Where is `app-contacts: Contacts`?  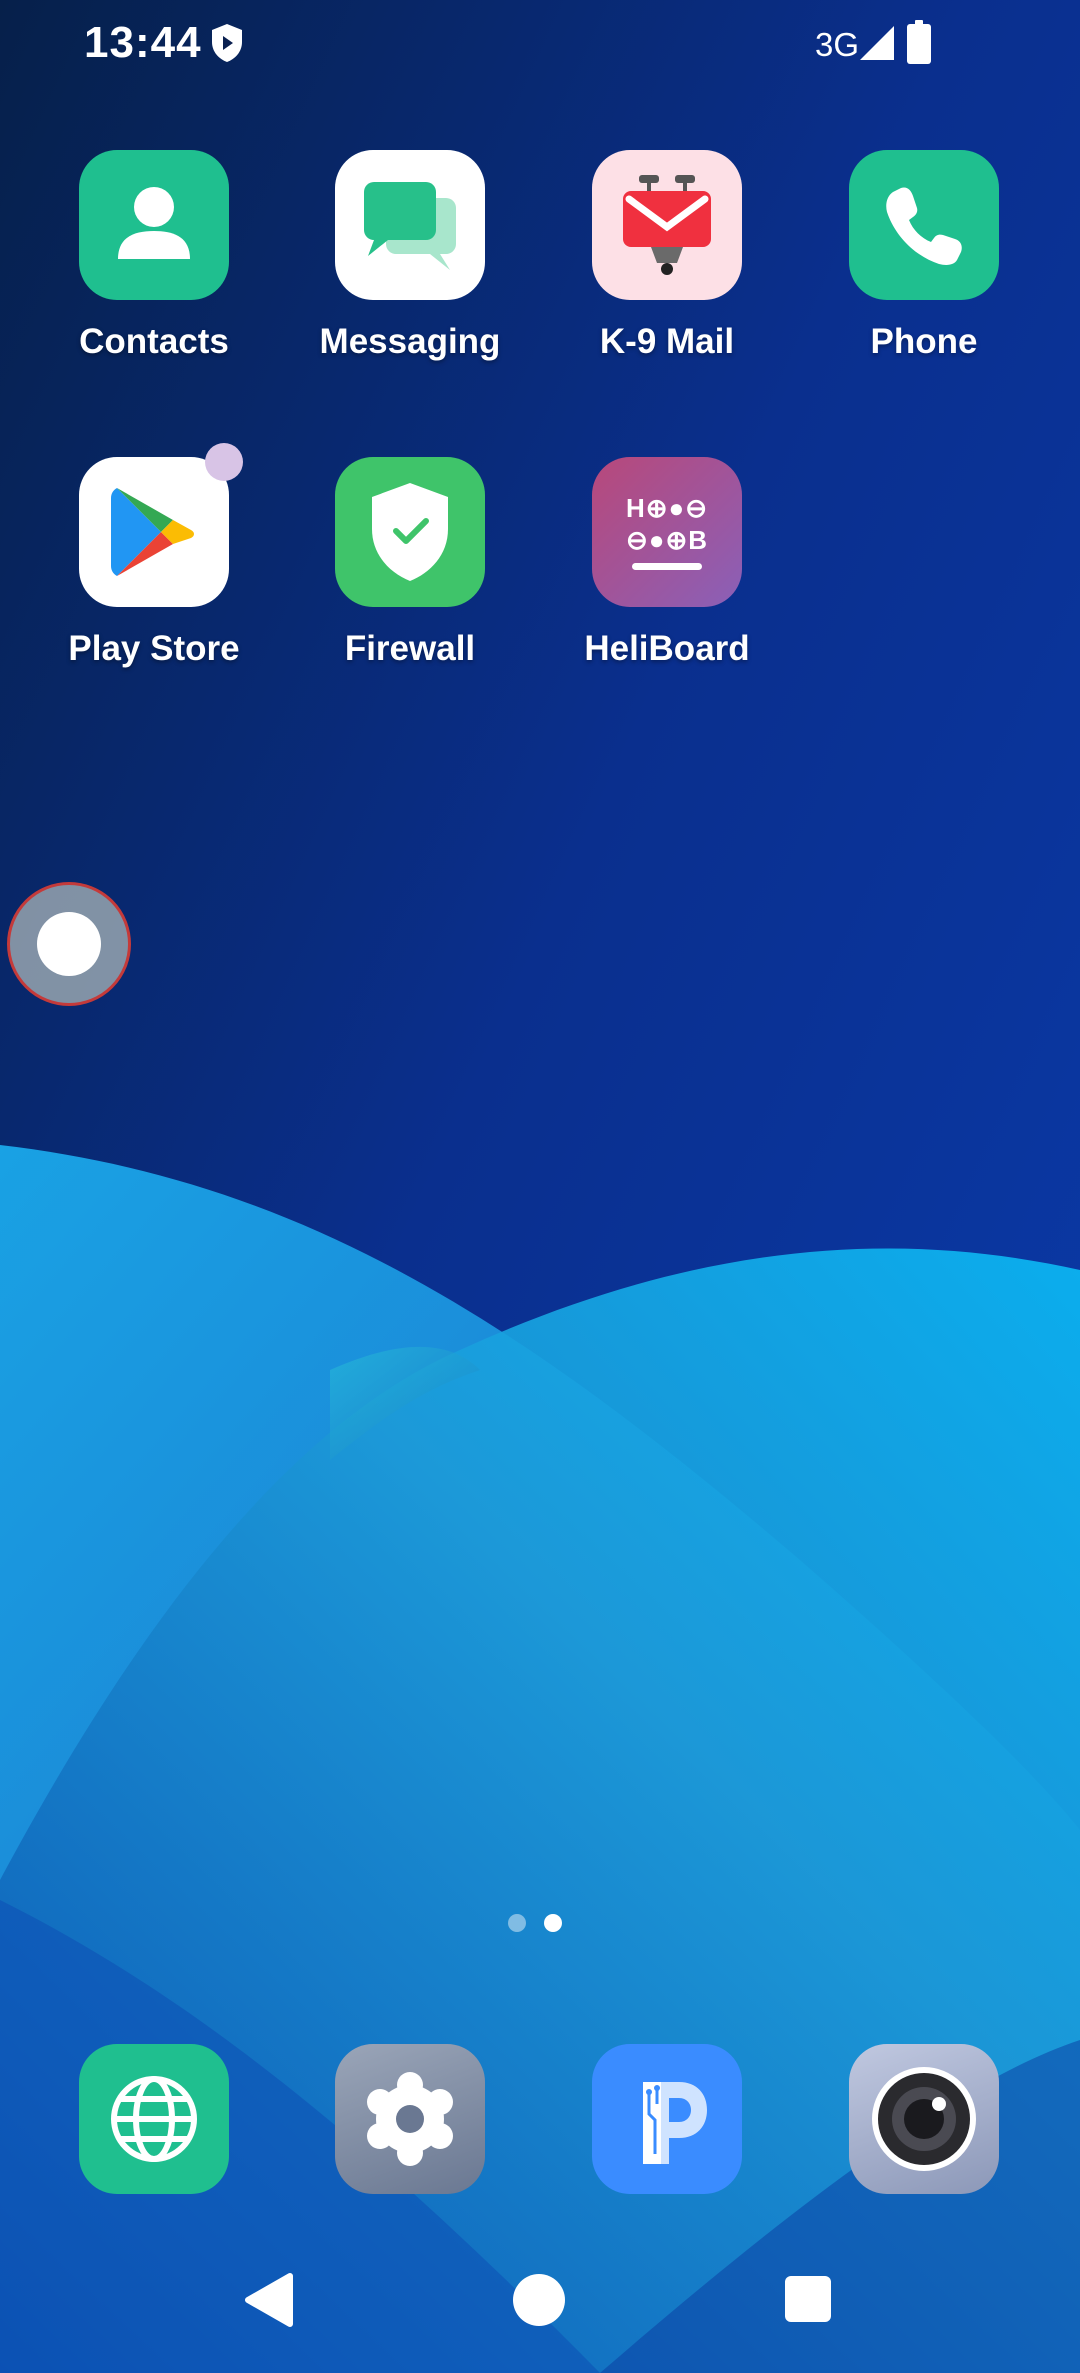 app-contacts: Contacts is located at coordinates (154, 256).